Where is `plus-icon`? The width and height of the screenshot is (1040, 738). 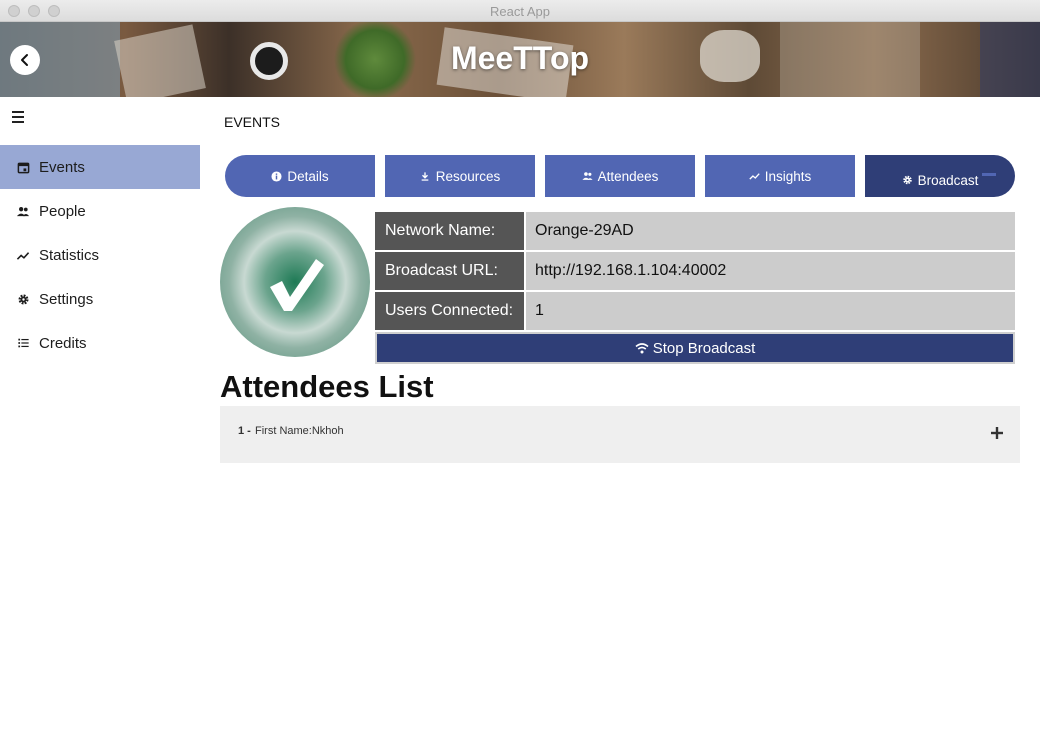 plus-icon is located at coordinates (997, 433).